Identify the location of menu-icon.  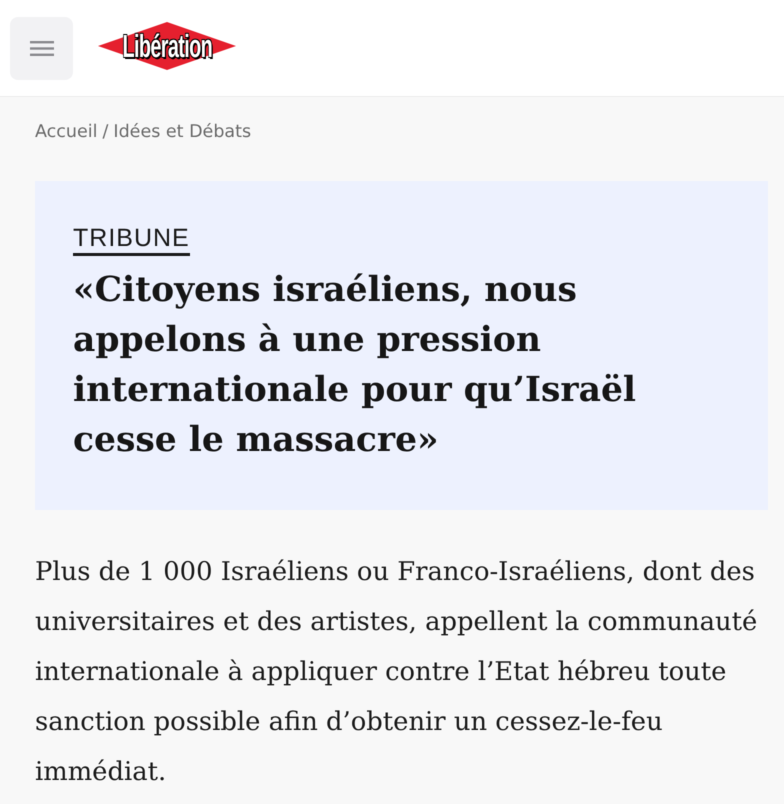
(42, 48).